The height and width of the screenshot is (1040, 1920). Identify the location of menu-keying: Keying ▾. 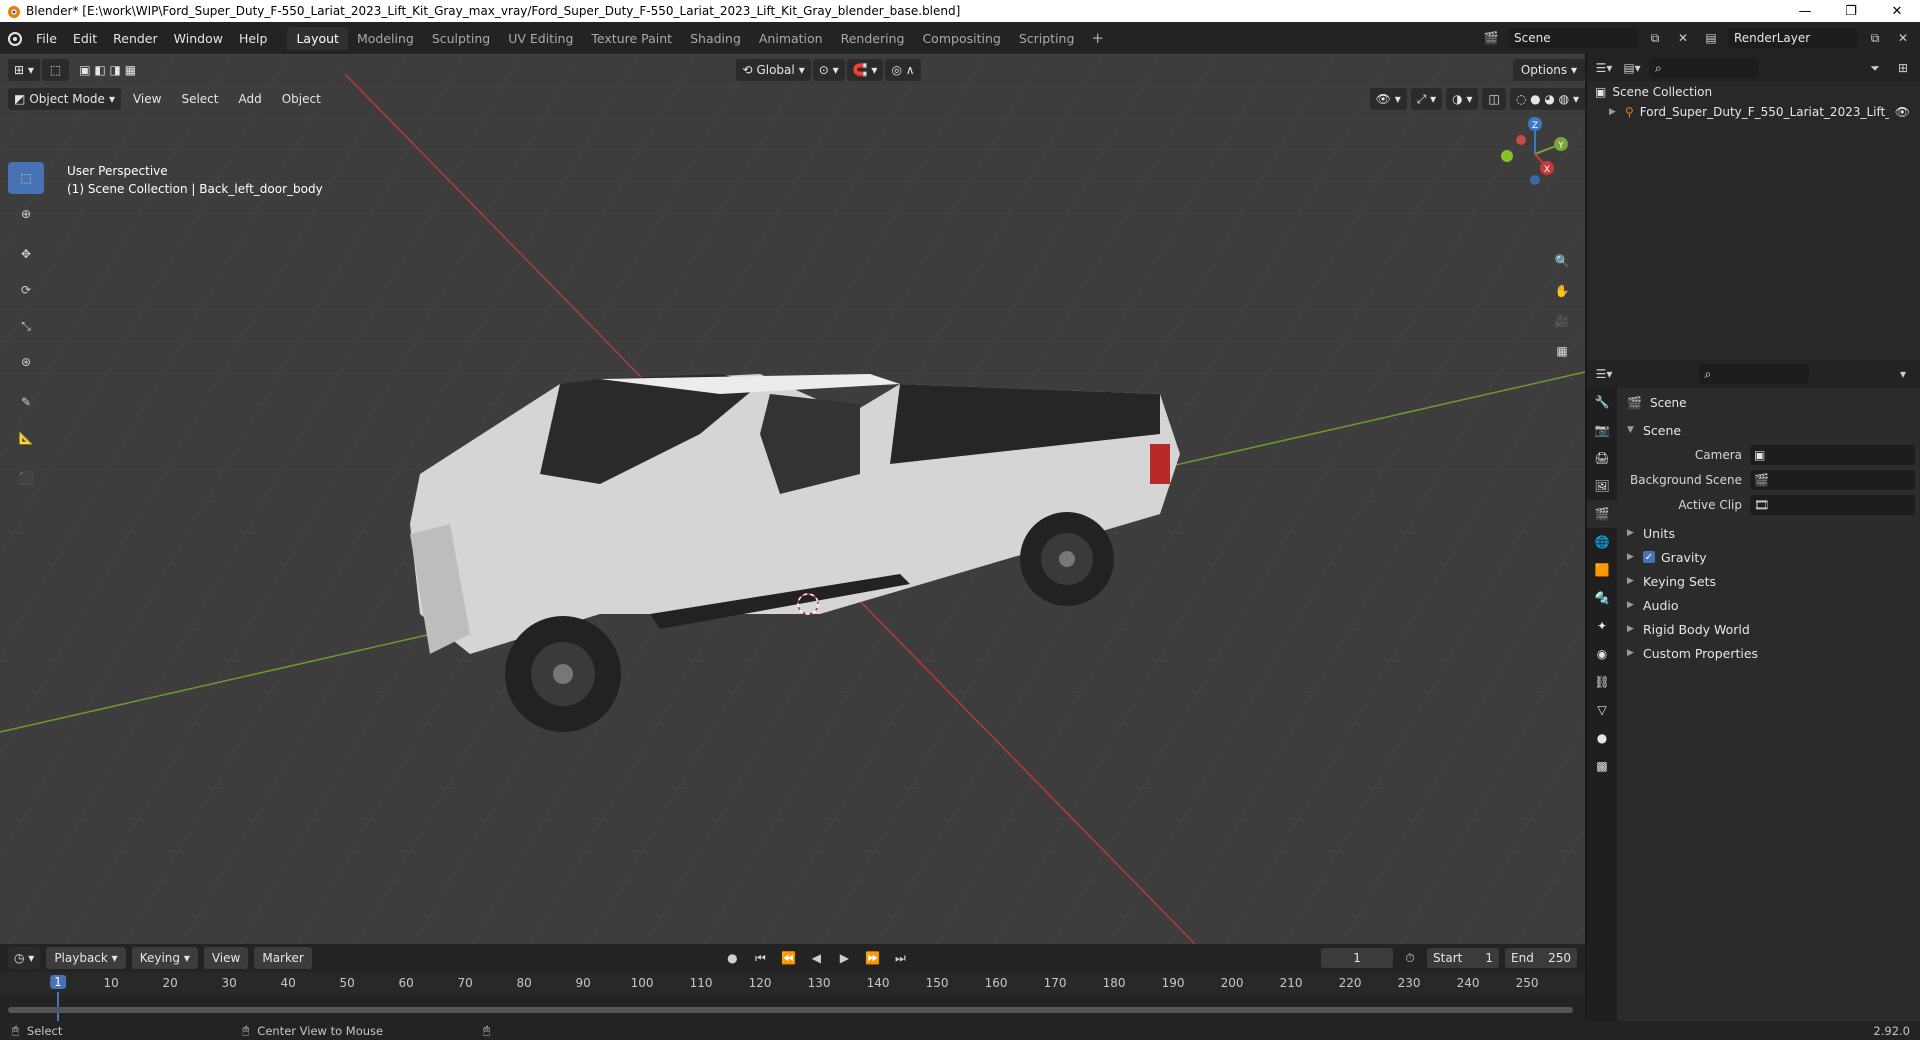
(164, 958).